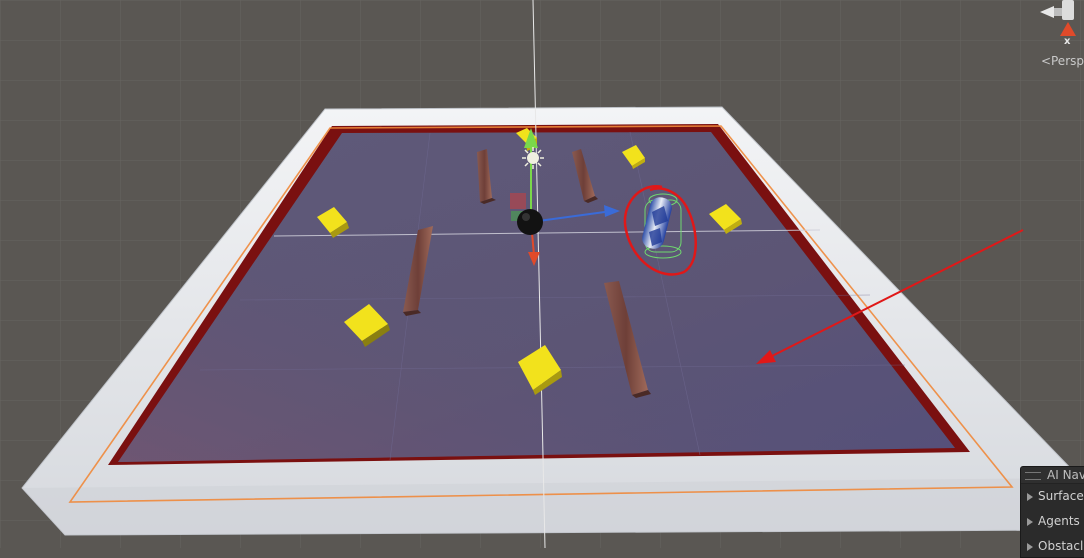  Describe the element at coordinates (1058, 12) in the screenshot. I see `center-cube-icon` at that location.